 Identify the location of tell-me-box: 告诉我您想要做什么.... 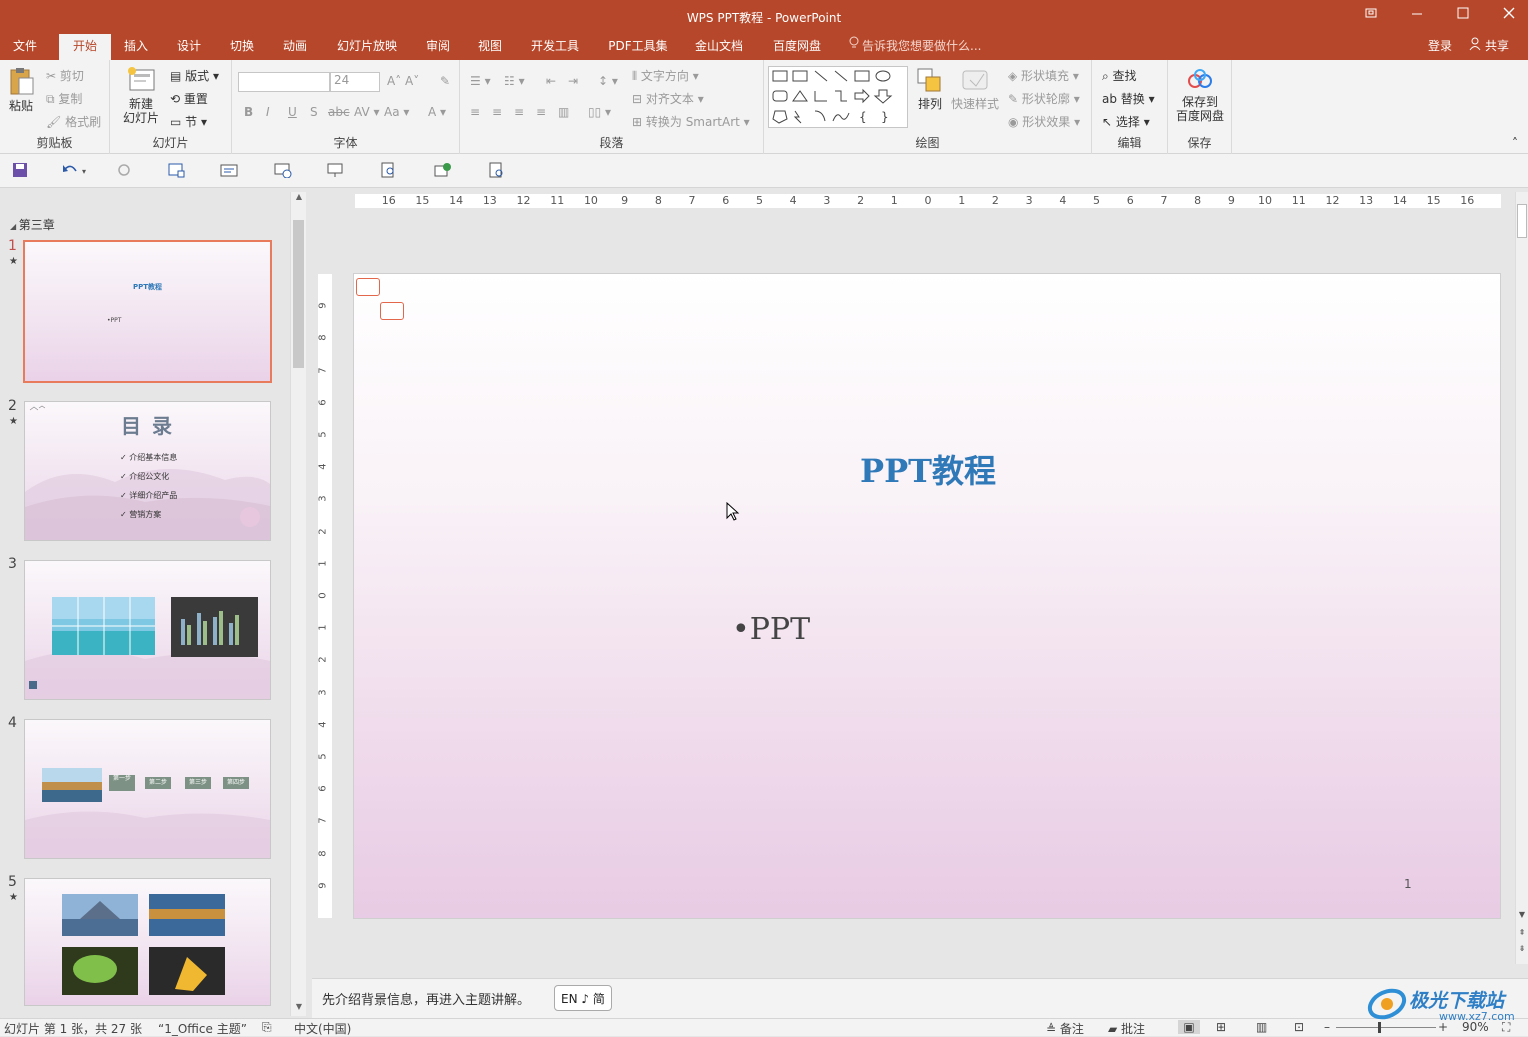
(914, 47).